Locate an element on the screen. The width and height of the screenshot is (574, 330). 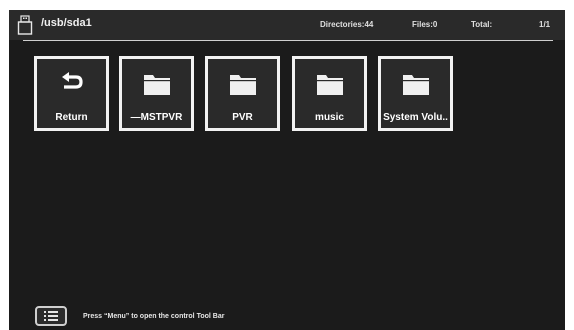
menu-button is located at coordinates (51, 316).